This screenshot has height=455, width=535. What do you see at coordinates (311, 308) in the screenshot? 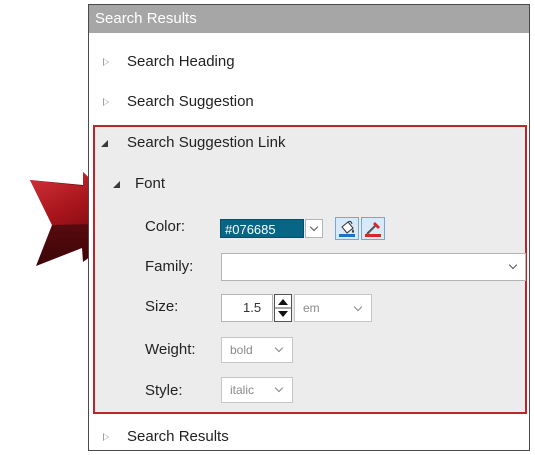
I see `size-unit-value: em` at bounding box center [311, 308].